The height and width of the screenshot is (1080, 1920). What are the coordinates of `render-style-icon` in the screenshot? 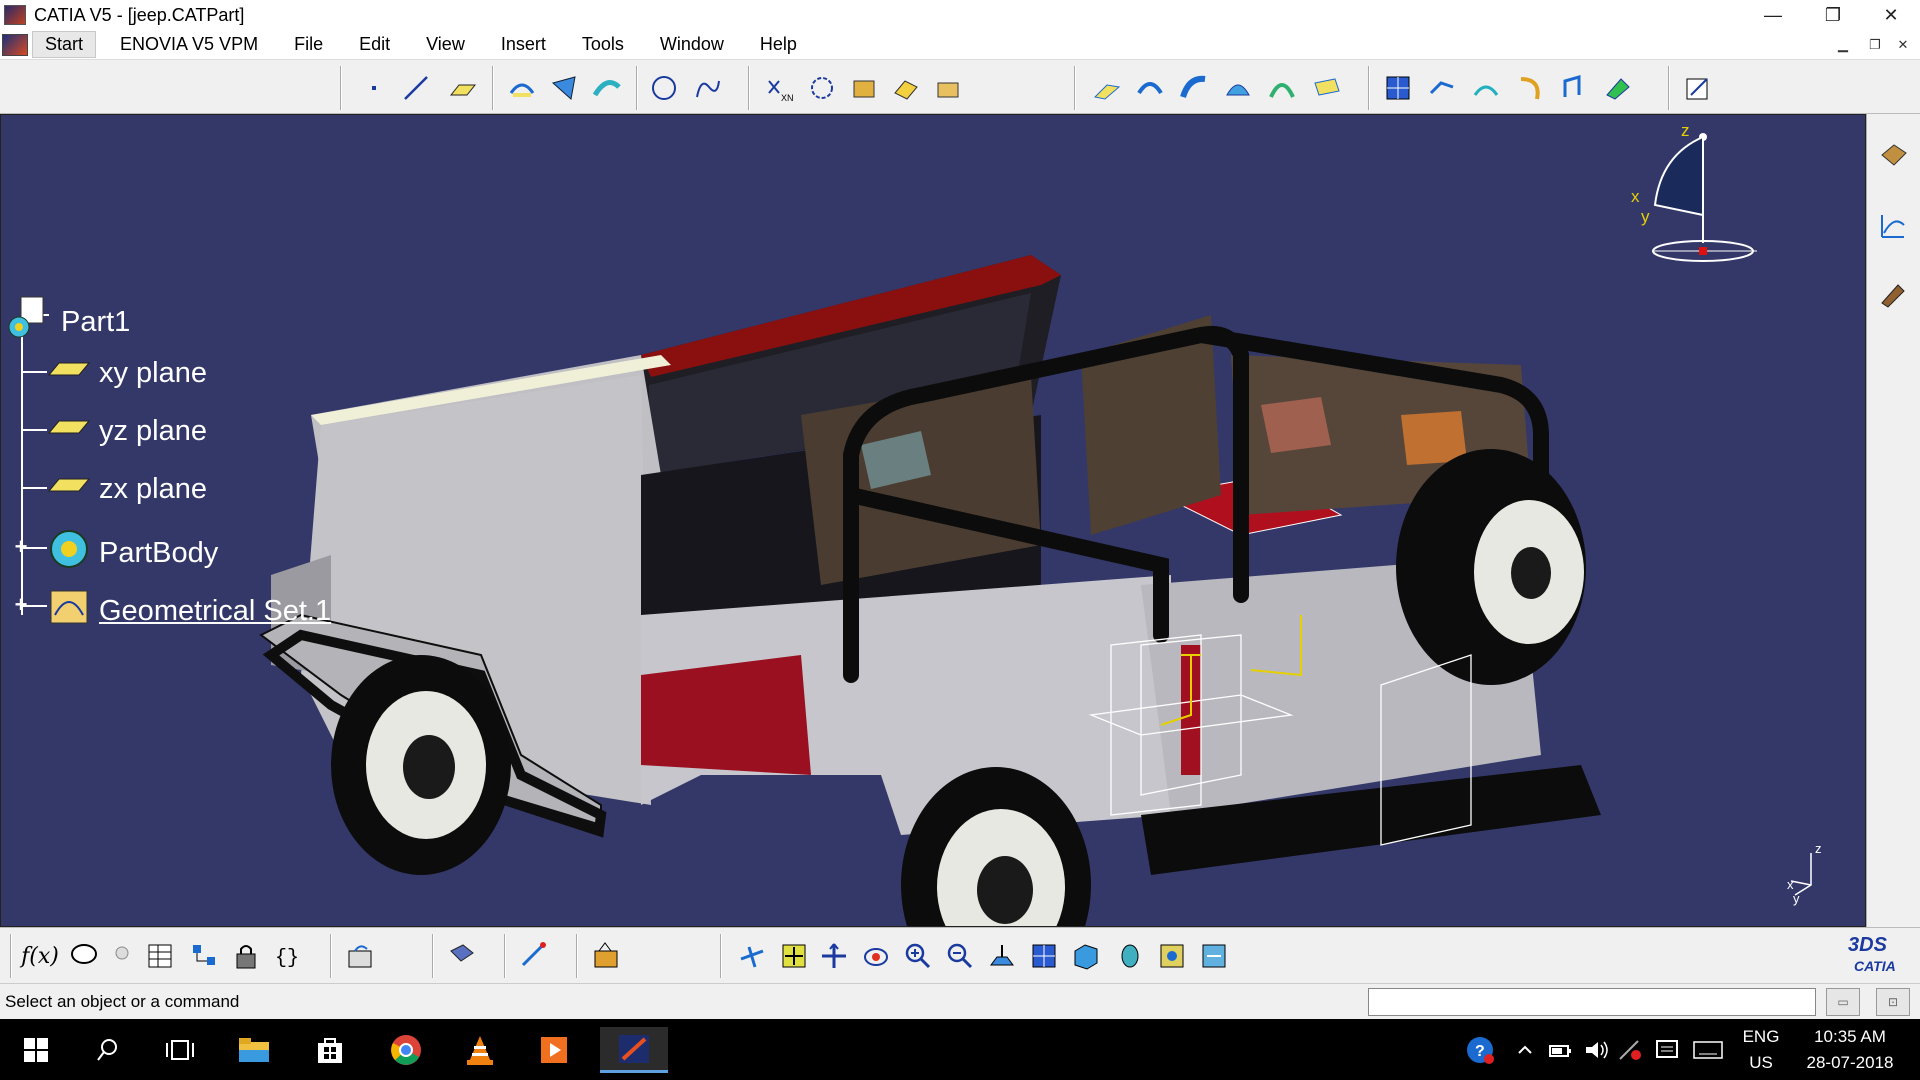 It's located at (1130, 956).